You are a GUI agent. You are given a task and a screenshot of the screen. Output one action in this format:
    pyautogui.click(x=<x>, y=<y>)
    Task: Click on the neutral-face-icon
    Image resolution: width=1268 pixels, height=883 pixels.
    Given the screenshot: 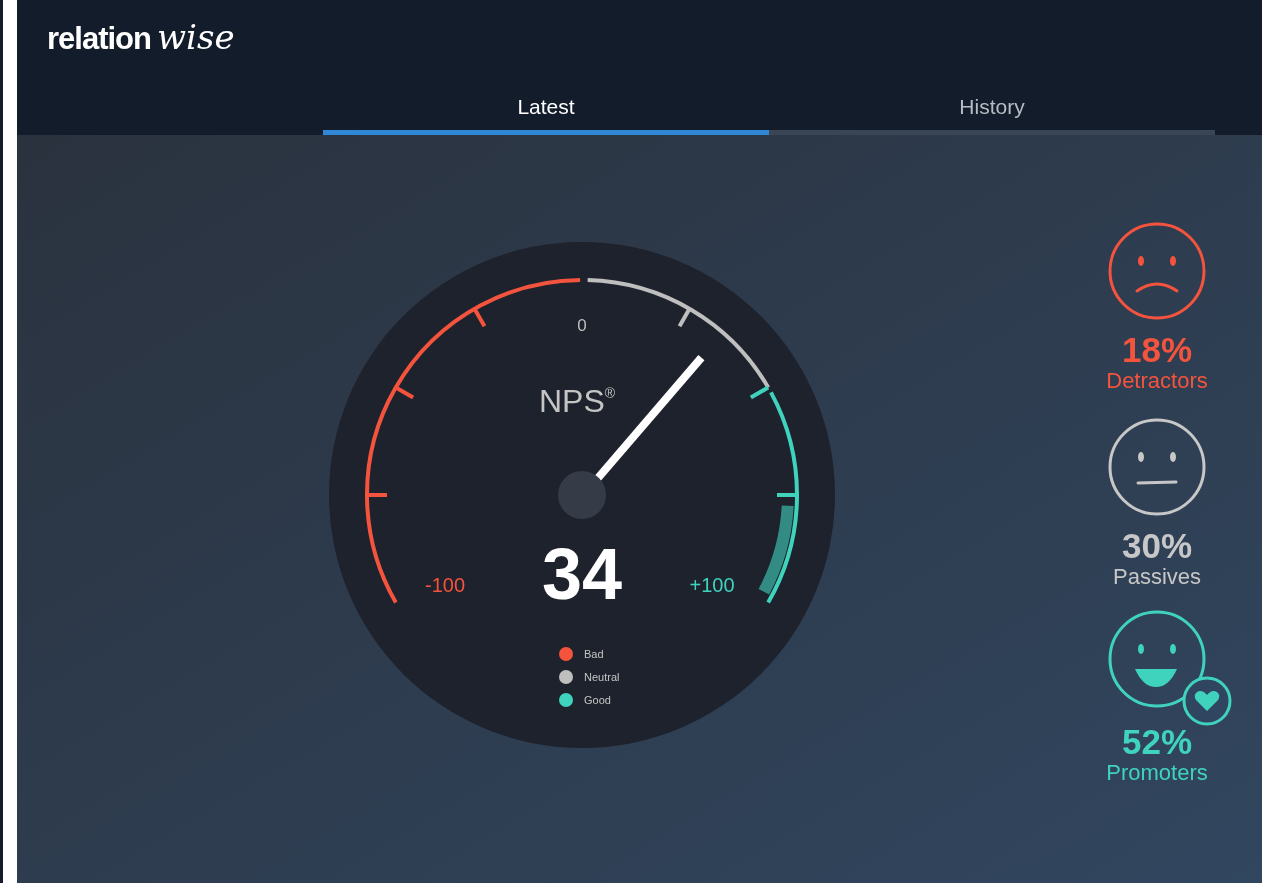 What is the action you would take?
    pyautogui.click(x=1157, y=467)
    